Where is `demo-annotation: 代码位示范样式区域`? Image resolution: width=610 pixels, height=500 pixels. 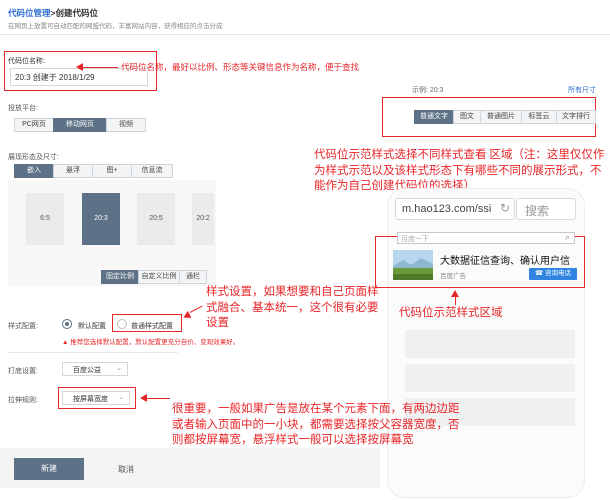
demo-annotation: 代码位示范样式区域 is located at coordinates (451, 313).